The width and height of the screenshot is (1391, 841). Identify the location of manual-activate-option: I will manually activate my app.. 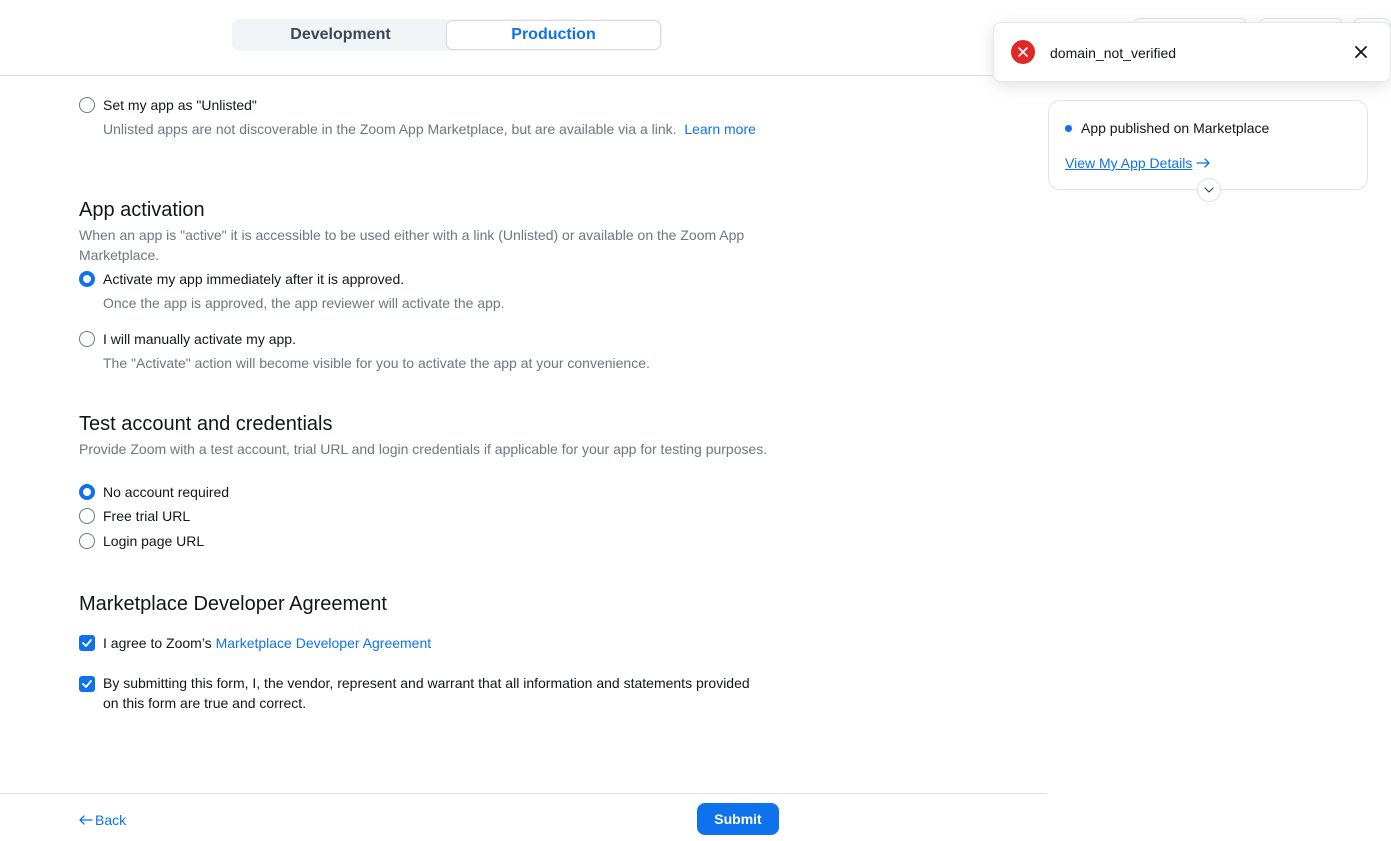
(187, 339).